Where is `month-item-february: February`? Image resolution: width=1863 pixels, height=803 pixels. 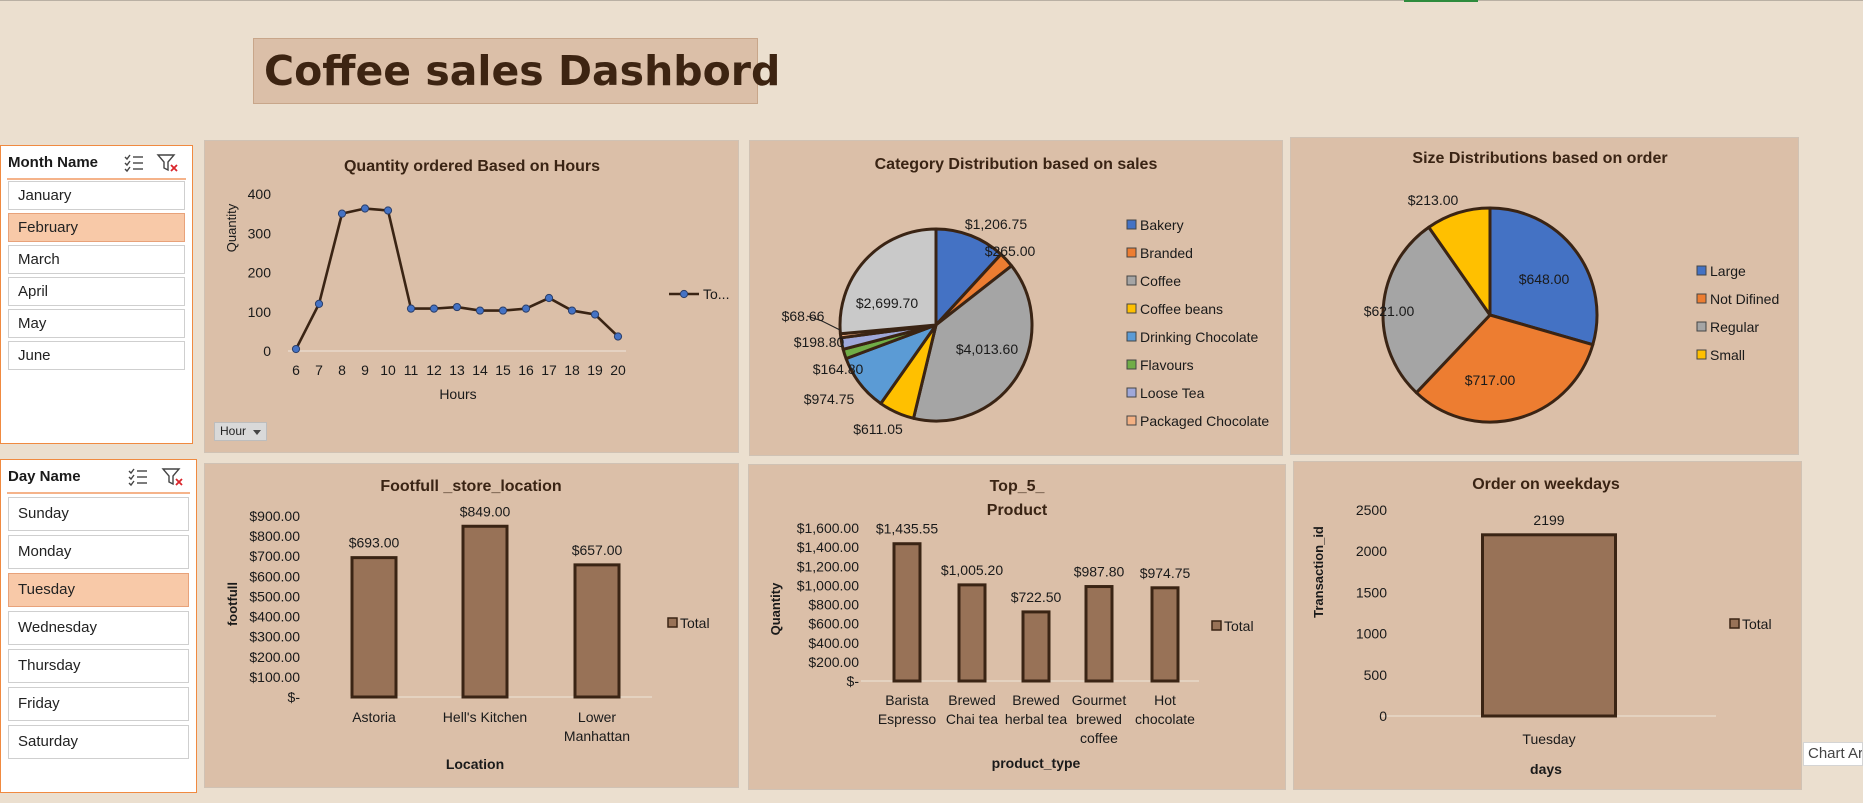
month-item-february: February is located at coordinates (96, 227).